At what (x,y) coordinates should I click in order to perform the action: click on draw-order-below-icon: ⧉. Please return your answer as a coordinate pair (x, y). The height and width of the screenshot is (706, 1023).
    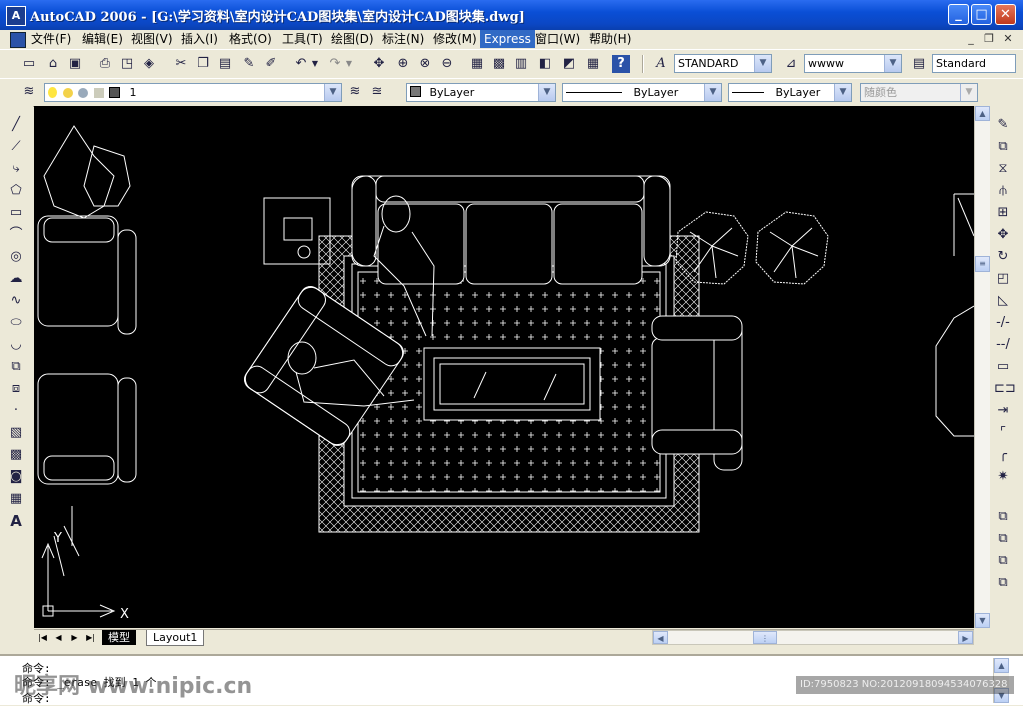
    Looking at the image, I should click on (1003, 583).